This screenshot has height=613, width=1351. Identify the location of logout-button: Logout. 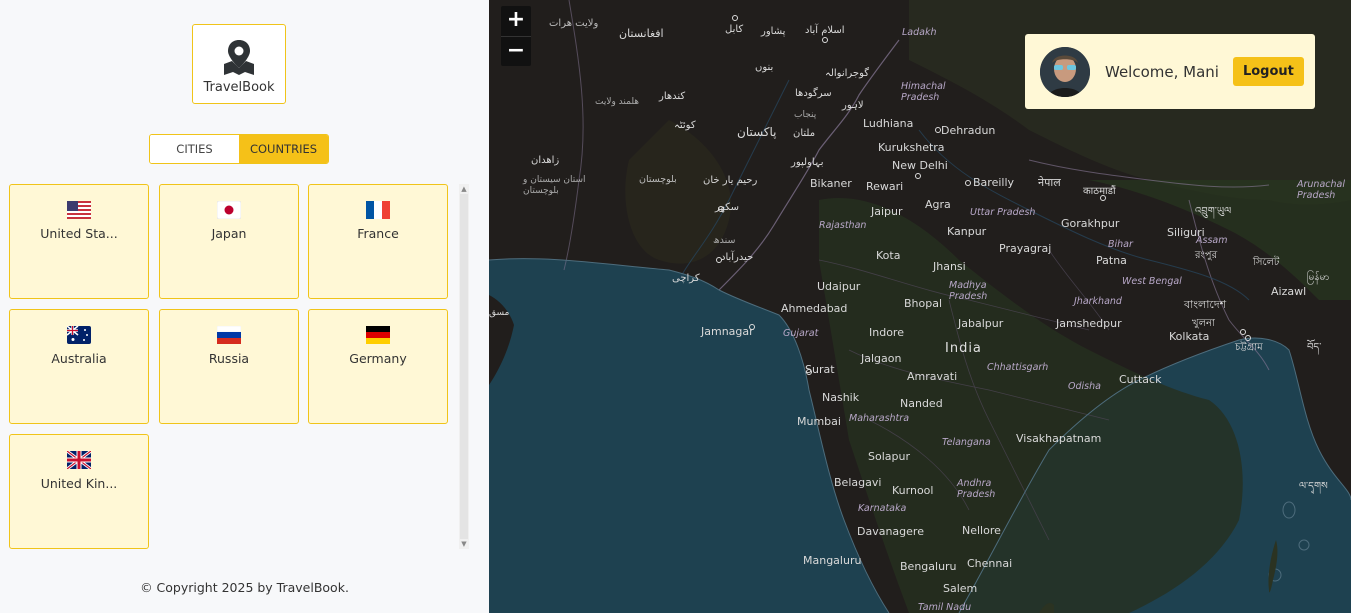
(1268, 71).